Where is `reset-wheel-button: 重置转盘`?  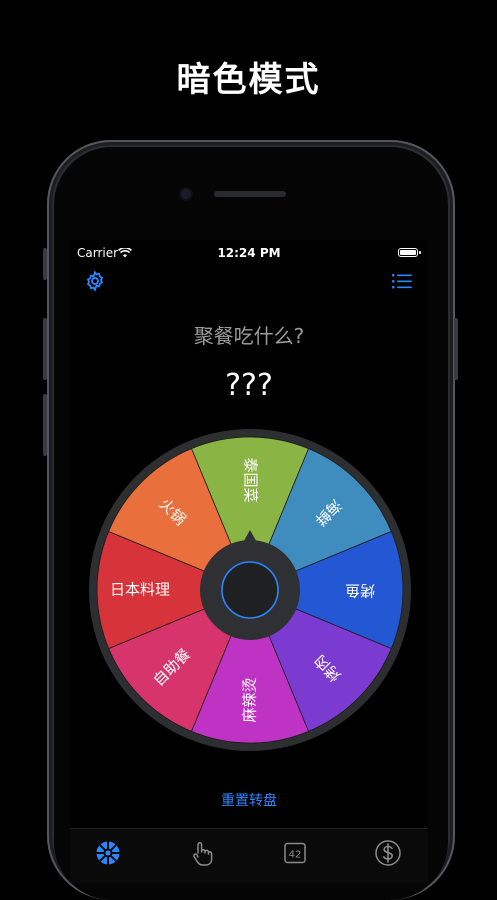 reset-wheel-button: 重置转盘 is located at coordinates (249, 800).